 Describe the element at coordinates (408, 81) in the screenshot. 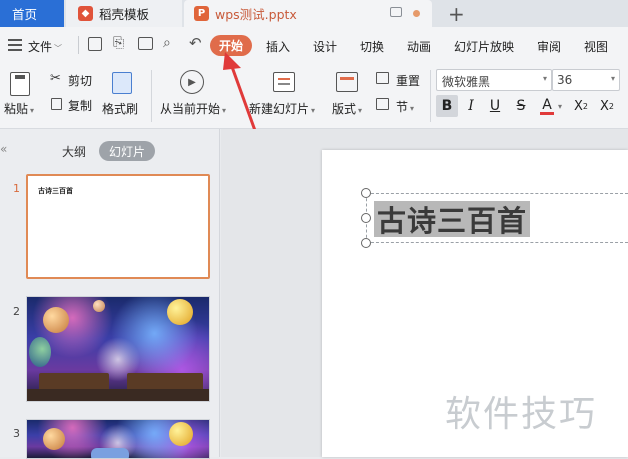

I see `reset-label: 重置` at that location.